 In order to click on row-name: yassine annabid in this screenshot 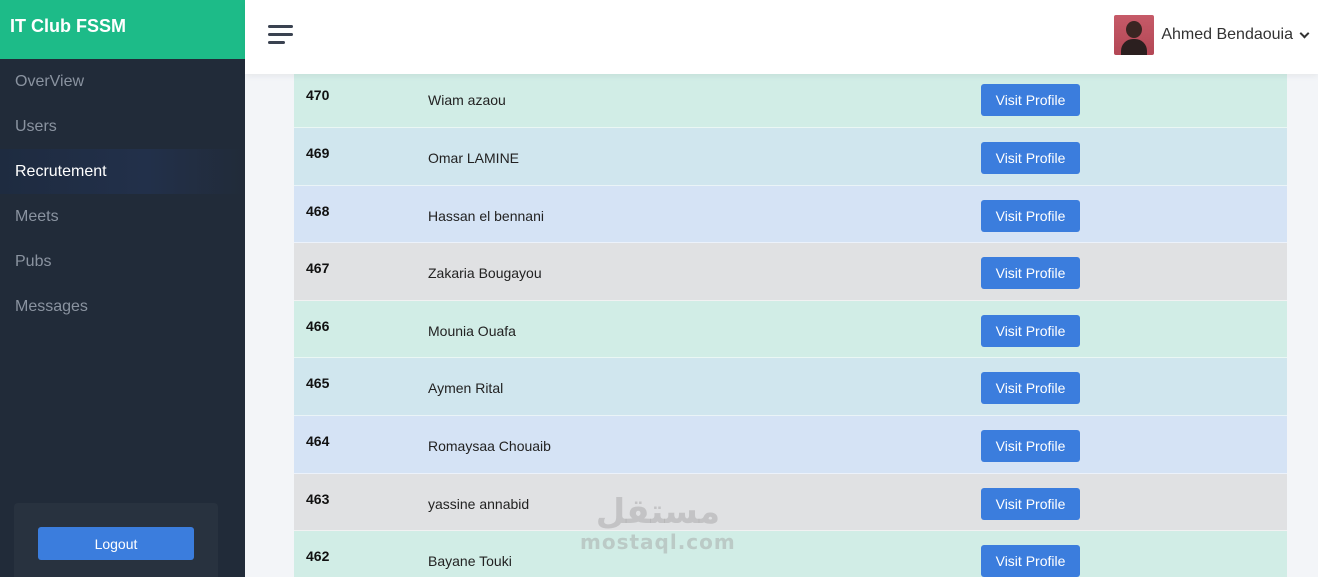, I will do `click(479, 503)`.